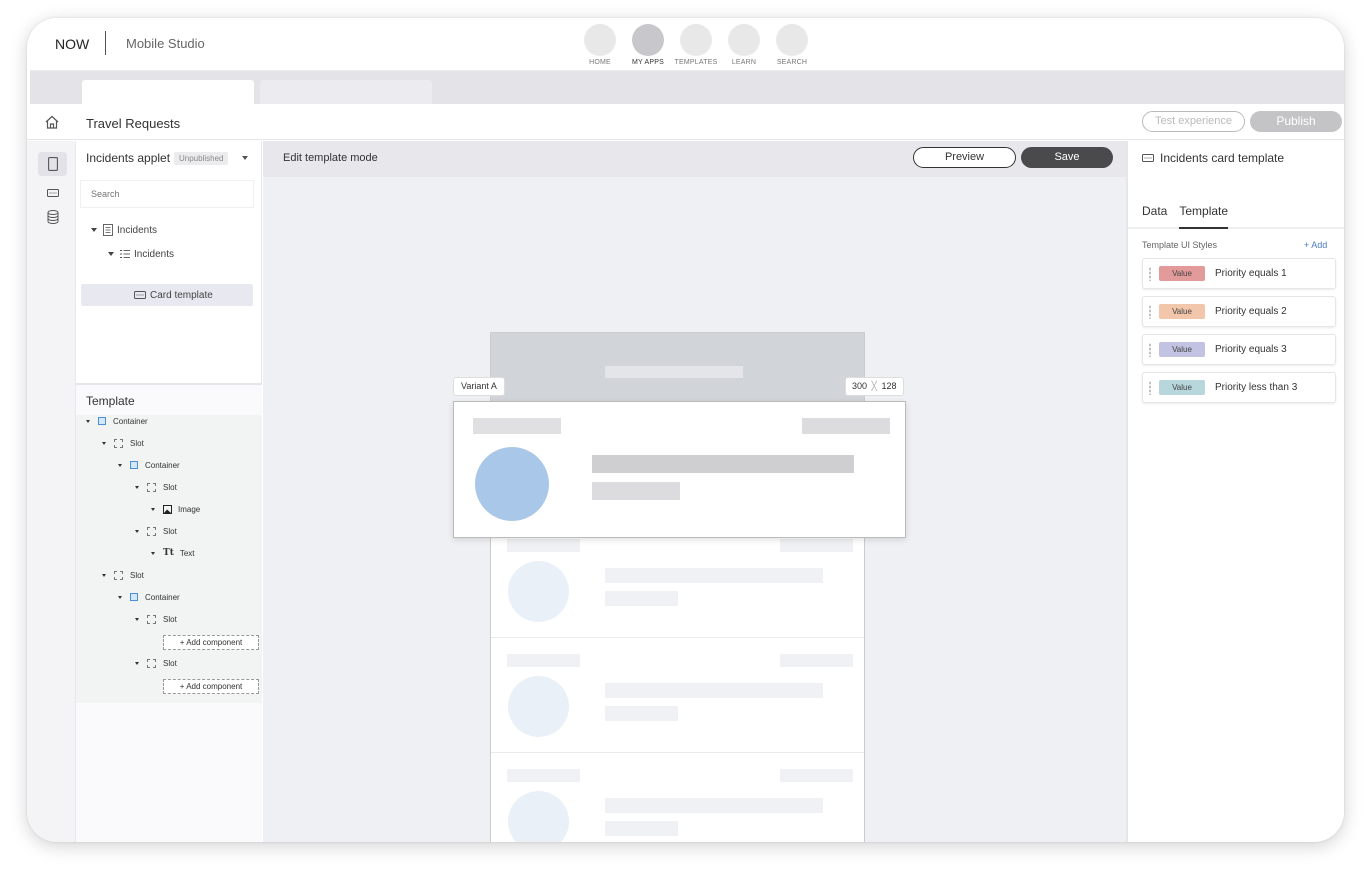 This screenshot has height=879, width=1372. I want to click on image-icon, so click(167, 509).